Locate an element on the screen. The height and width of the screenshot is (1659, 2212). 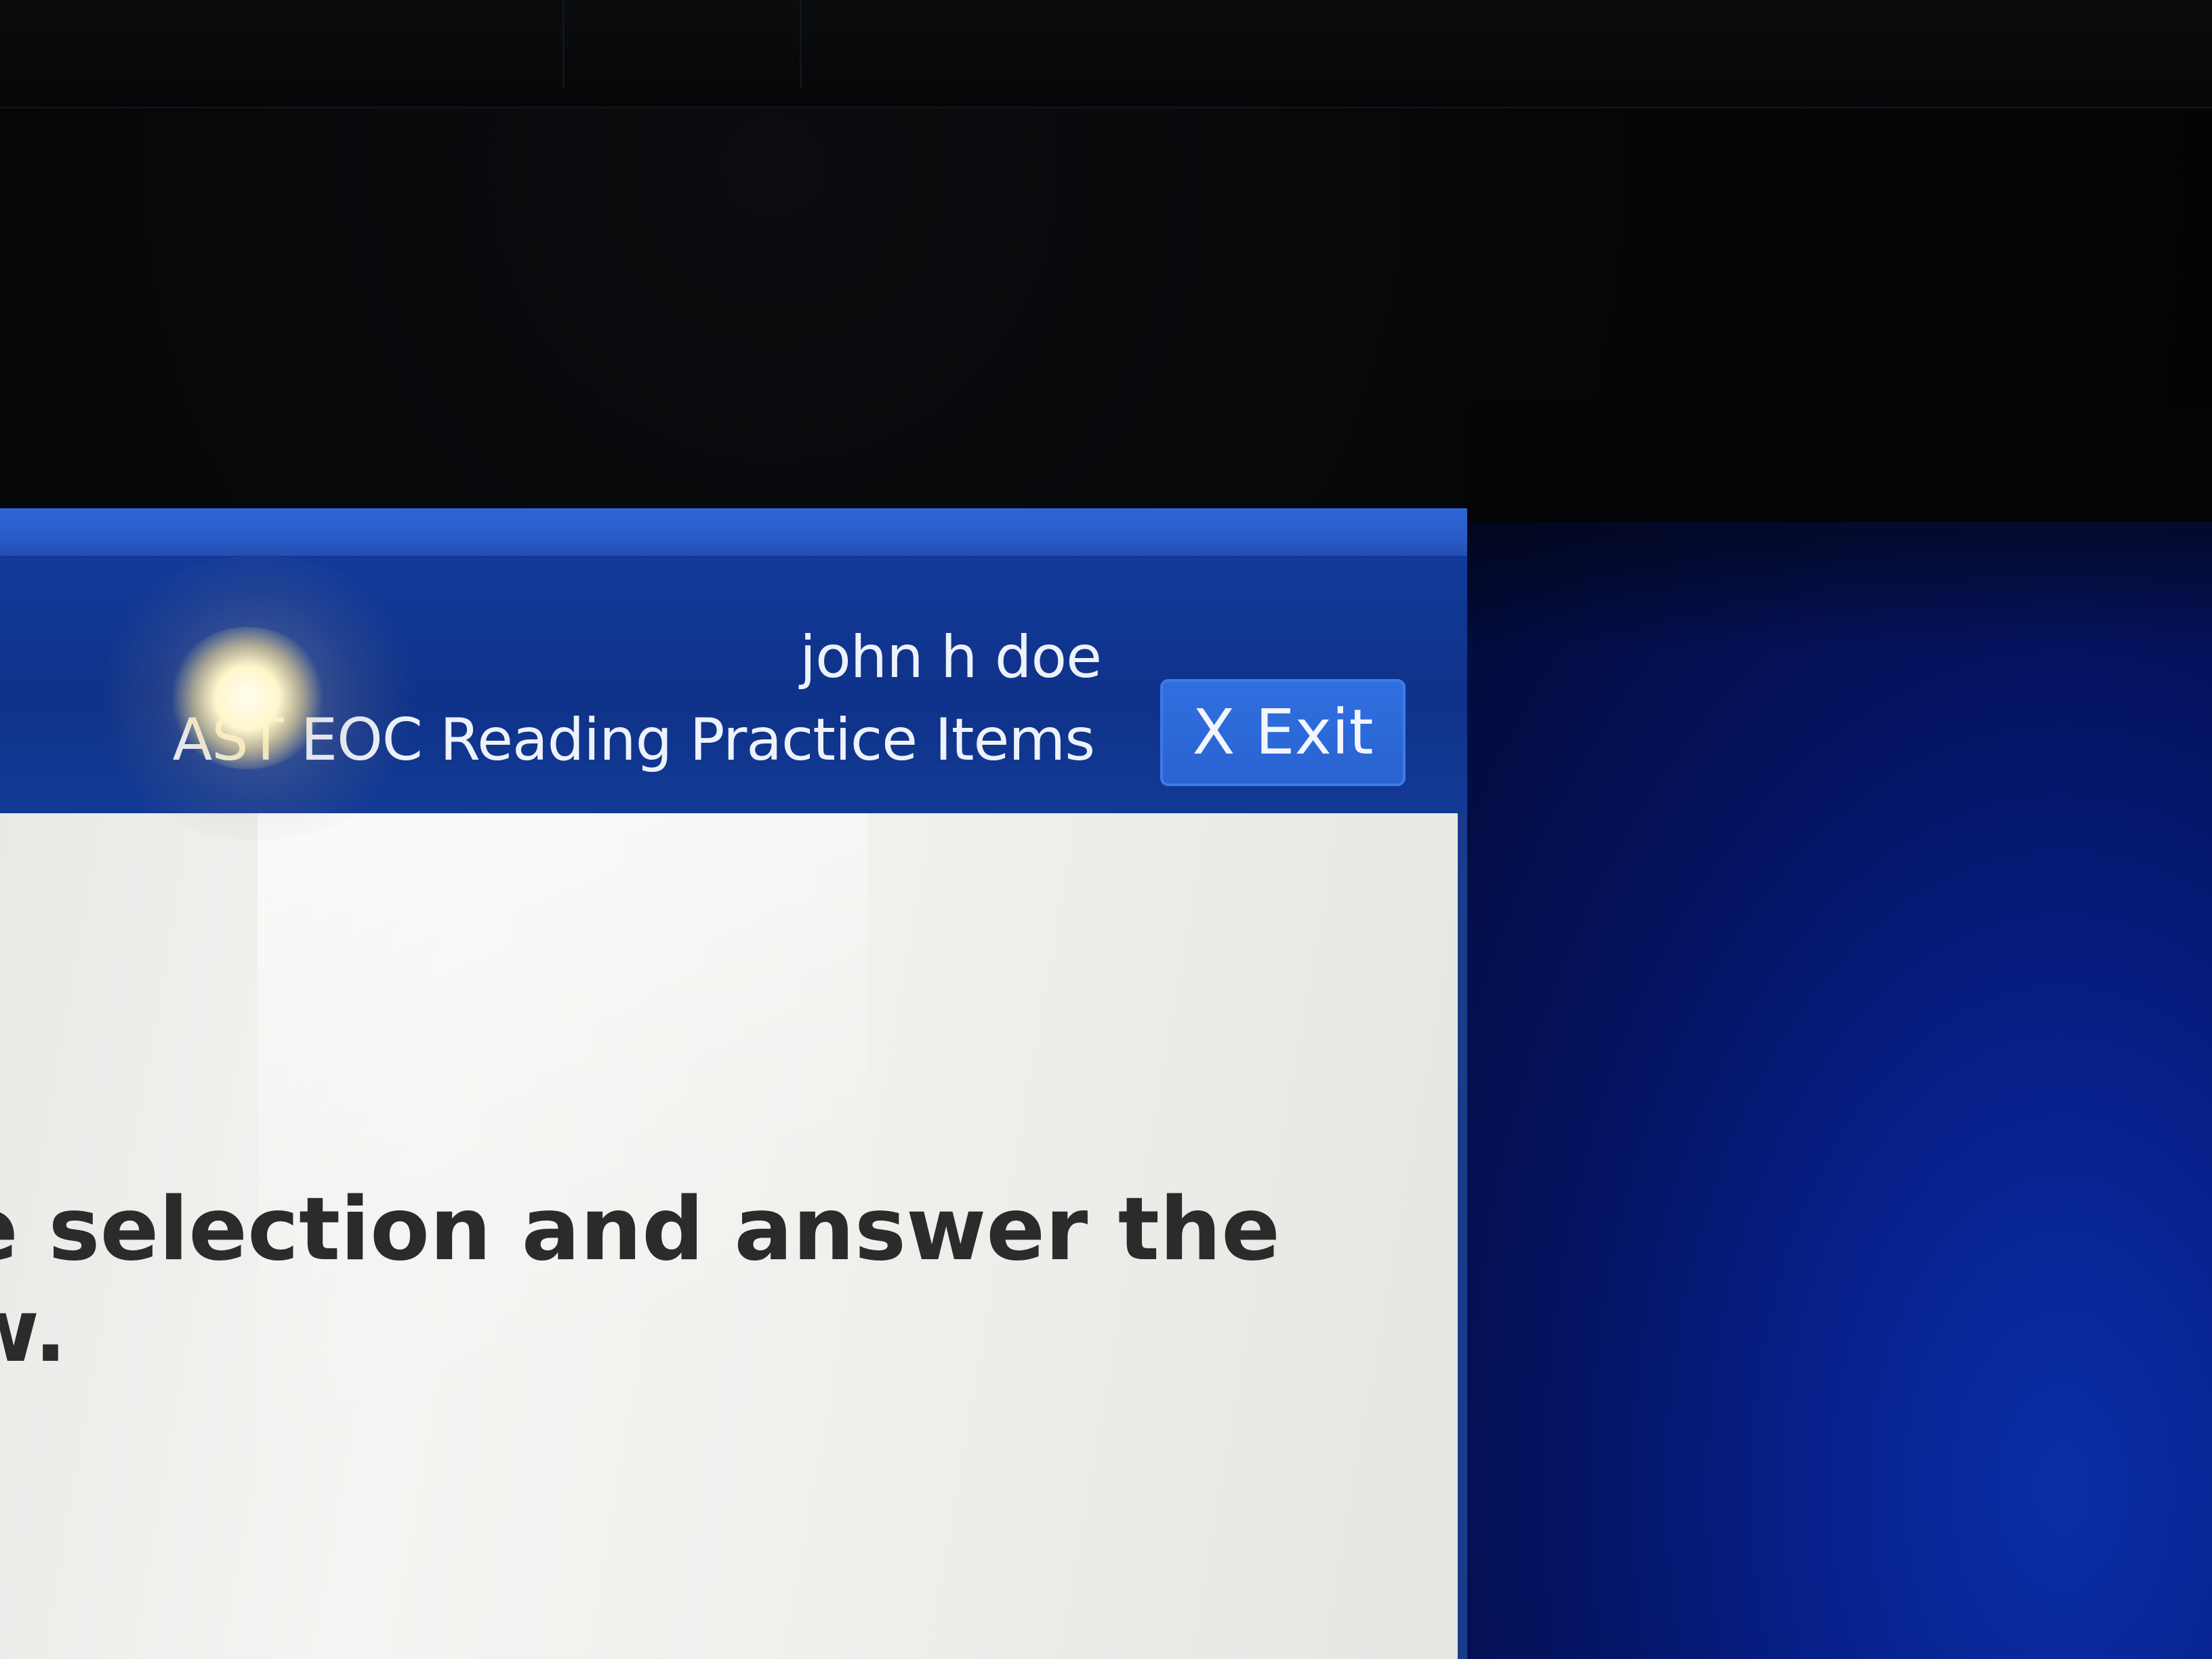
window-right-edge is located at coordinates (1462, 1236).